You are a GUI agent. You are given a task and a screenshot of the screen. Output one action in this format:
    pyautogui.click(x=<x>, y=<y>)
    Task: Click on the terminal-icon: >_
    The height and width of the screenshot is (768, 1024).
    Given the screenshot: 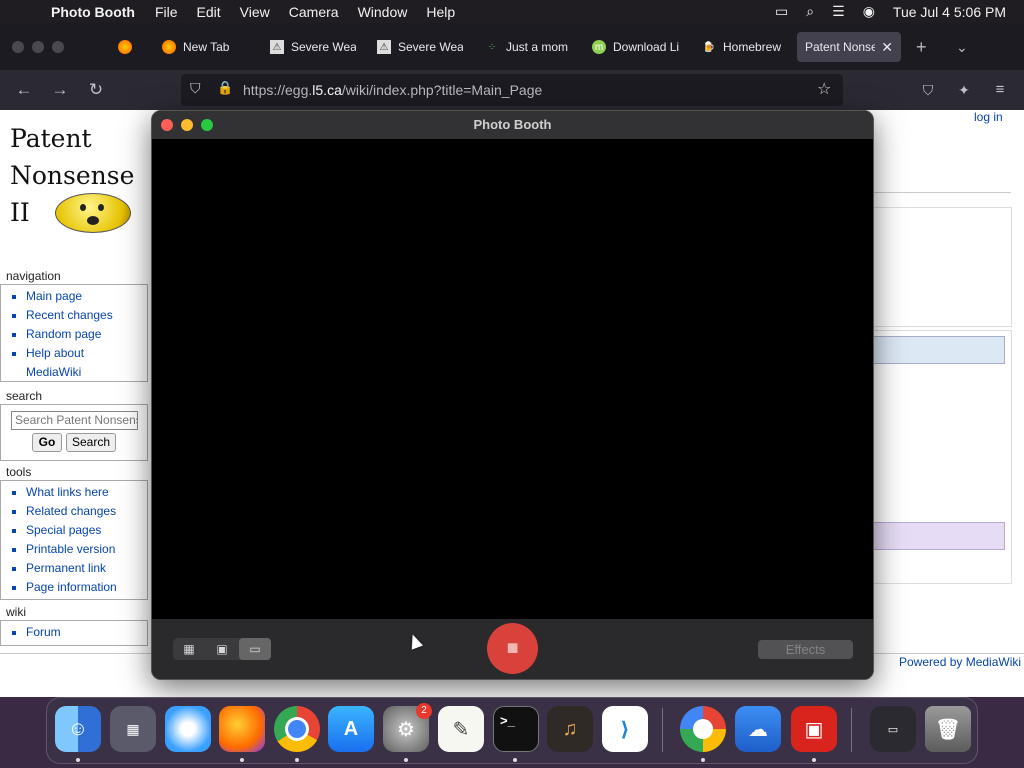 What is the action you would take?
    pyautogui.click(x=516, y=729)
    